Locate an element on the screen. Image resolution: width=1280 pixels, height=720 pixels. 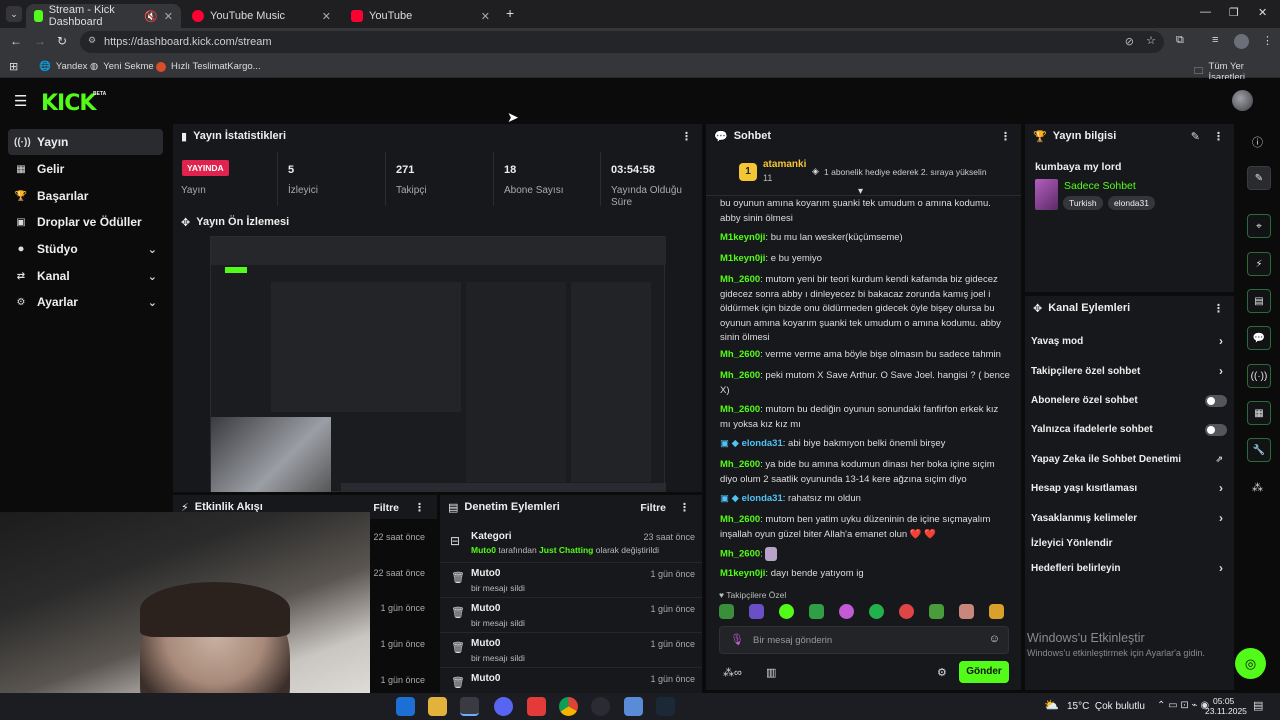
broadcast-quick-button: ((·)) is located at coordinates (1259, 376).